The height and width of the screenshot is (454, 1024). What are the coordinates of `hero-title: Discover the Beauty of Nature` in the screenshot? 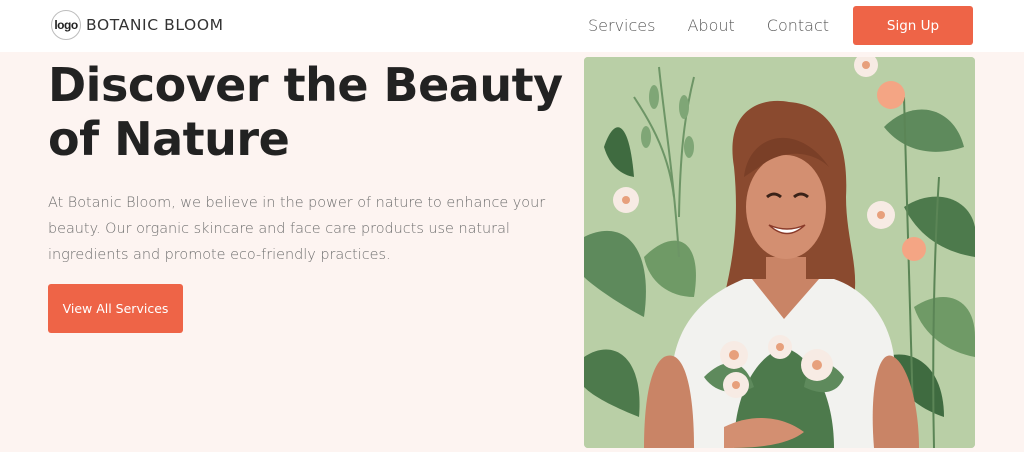 It's located at (305, 112).